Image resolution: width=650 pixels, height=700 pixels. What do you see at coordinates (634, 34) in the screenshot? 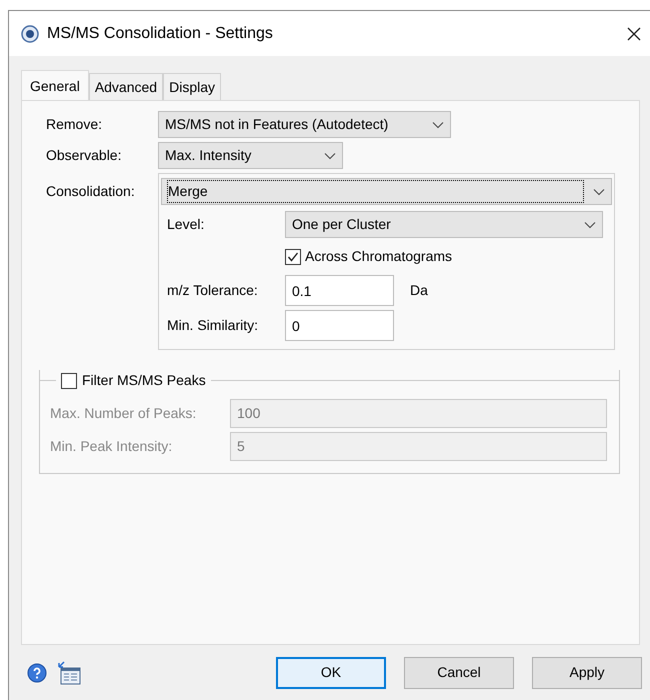
I see `close-icon` at bounding box center [634, 34].